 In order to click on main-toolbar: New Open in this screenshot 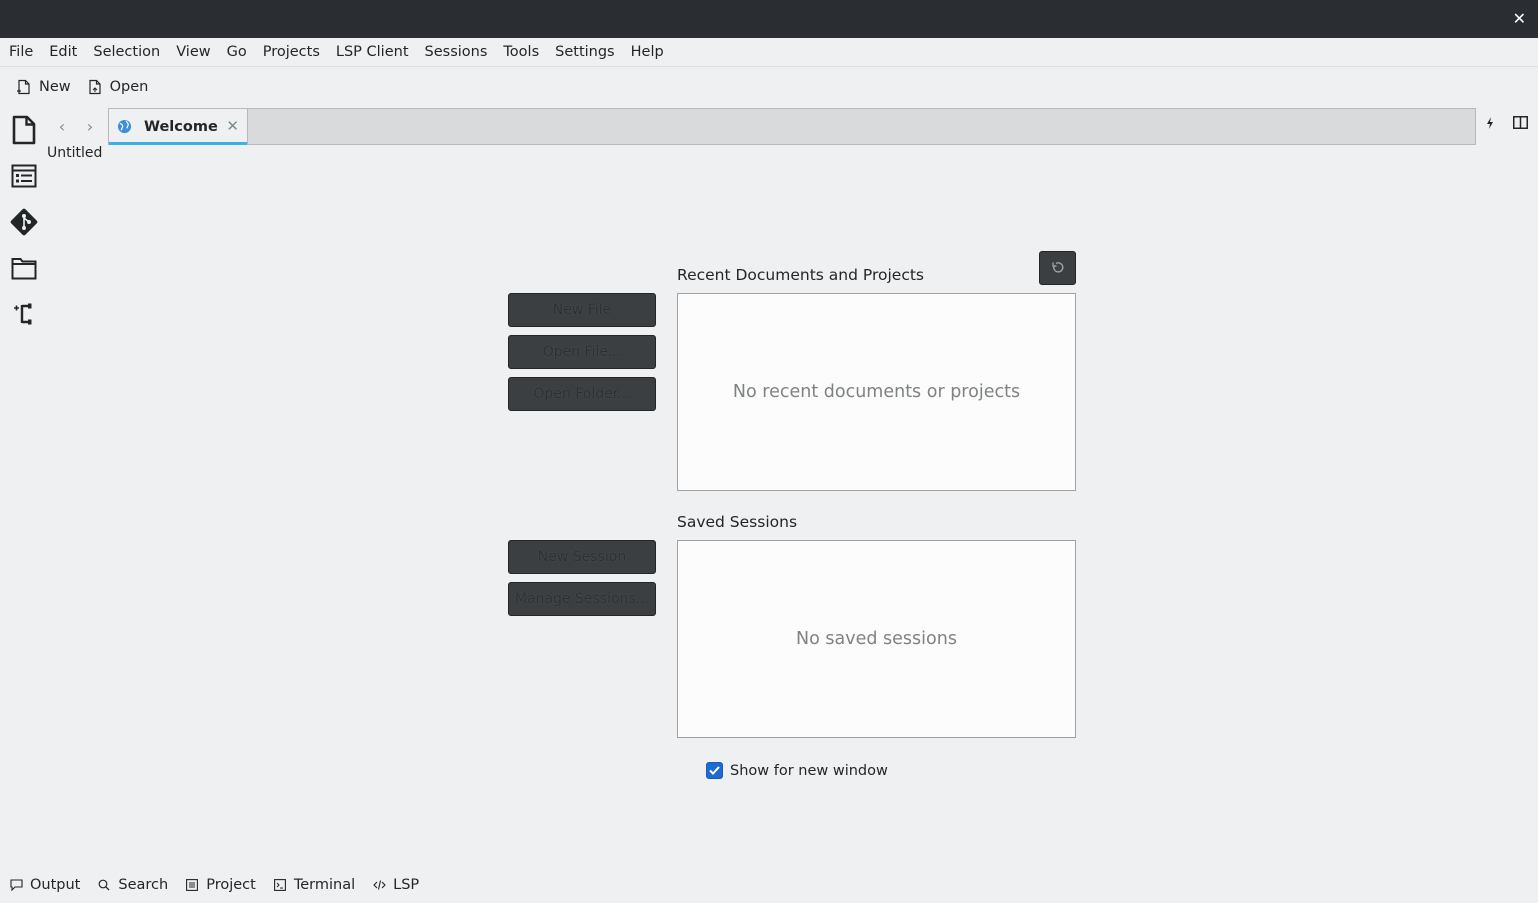, I will do `click(78, 87)`.